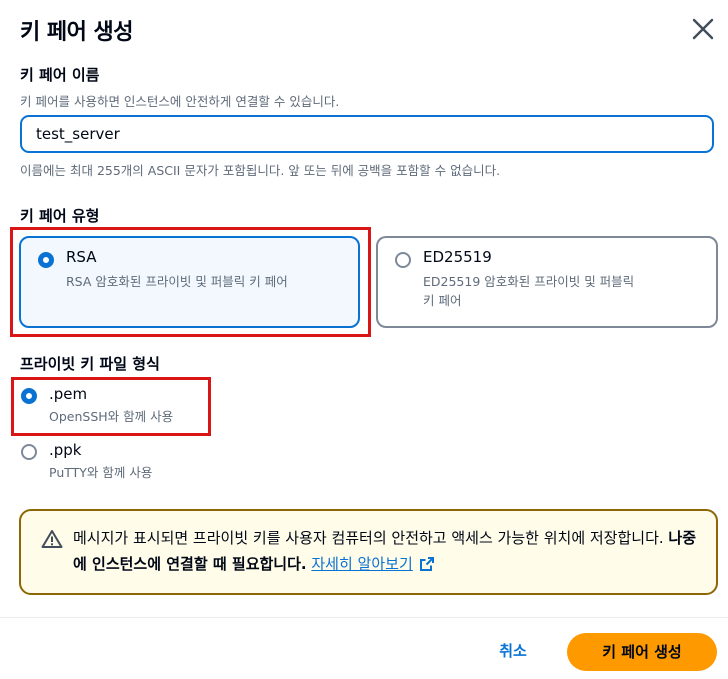 This screenshot has width=728, height=679. I want to click on radio-ed25519, so click(403, 260).